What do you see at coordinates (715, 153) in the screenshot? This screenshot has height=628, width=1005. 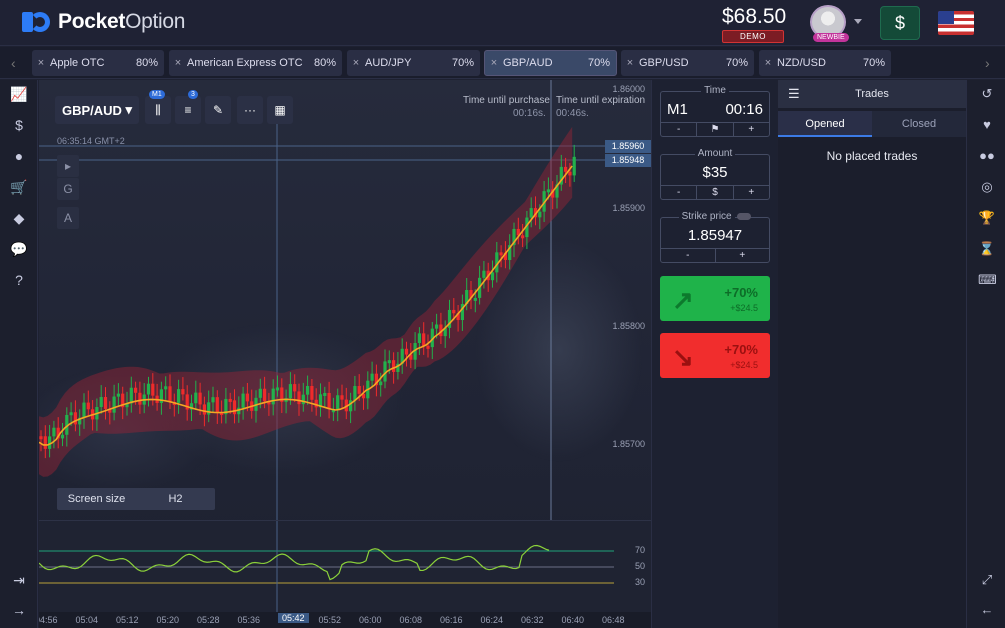 I see `amount-title: Amount` at bounding box center [715, 153].